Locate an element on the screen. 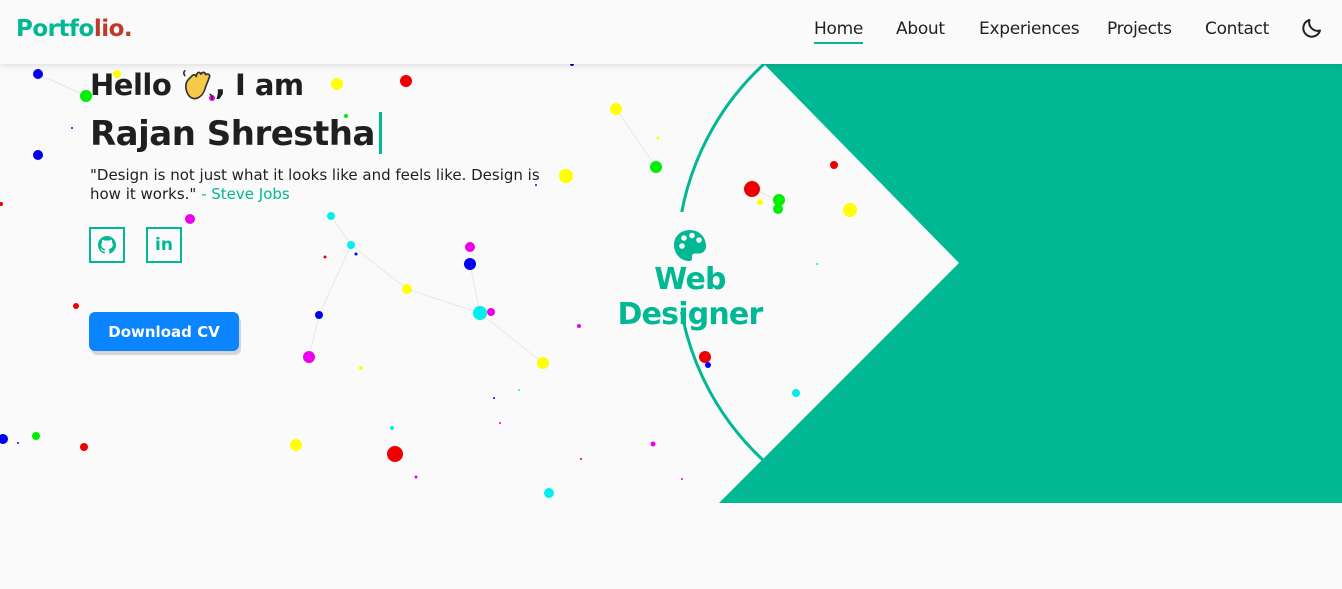 Image resolution: width=1342 pixels, height=589 pixels. palette-icon is located at coordinates (690, 245).